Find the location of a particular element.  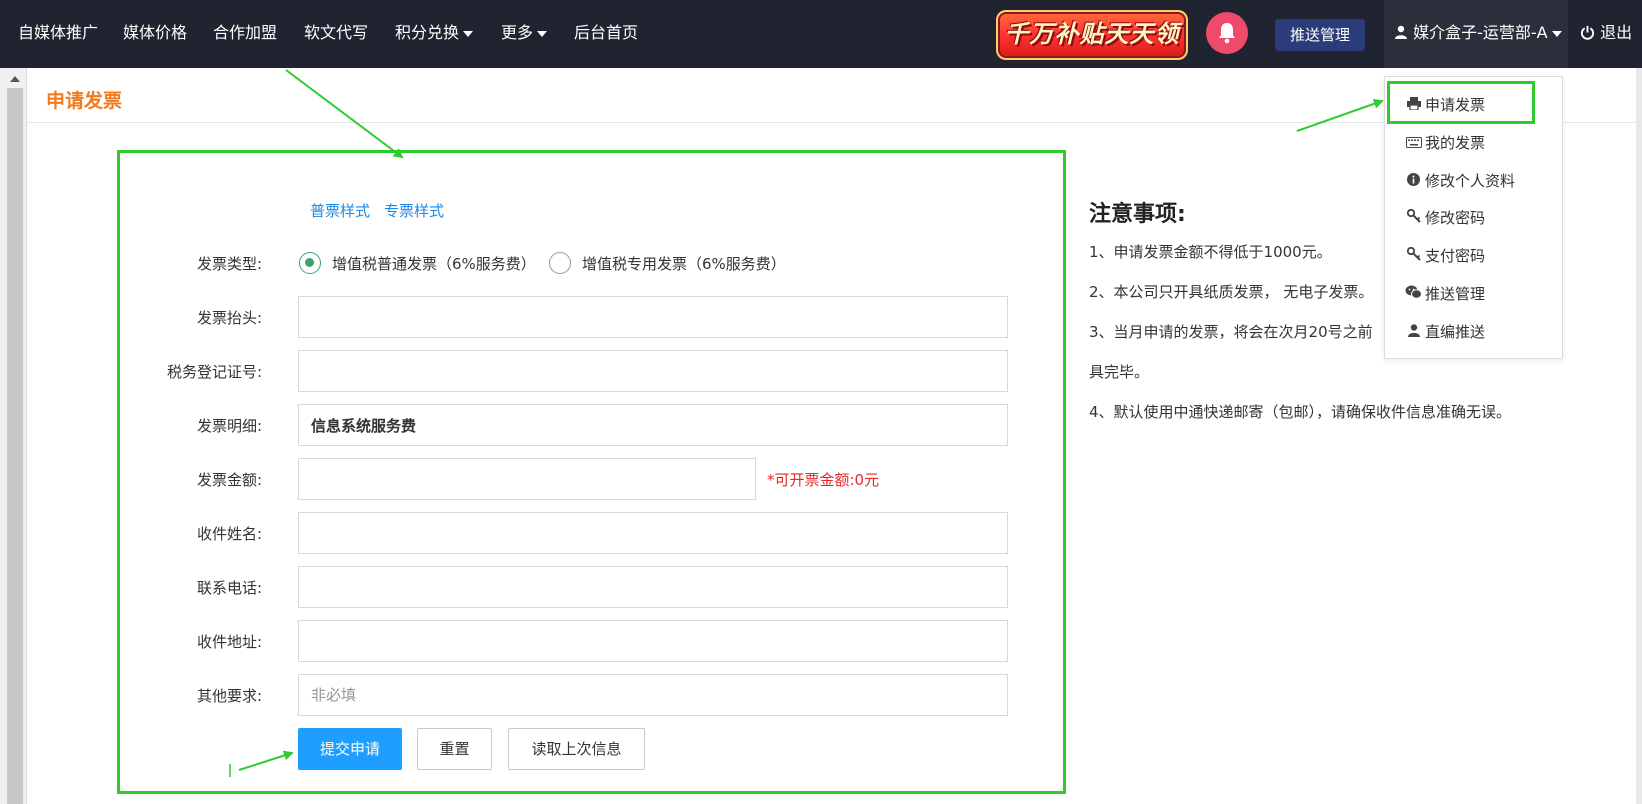

nav-item-partnership: 合作加盟 is located at coordinates (245, 34).